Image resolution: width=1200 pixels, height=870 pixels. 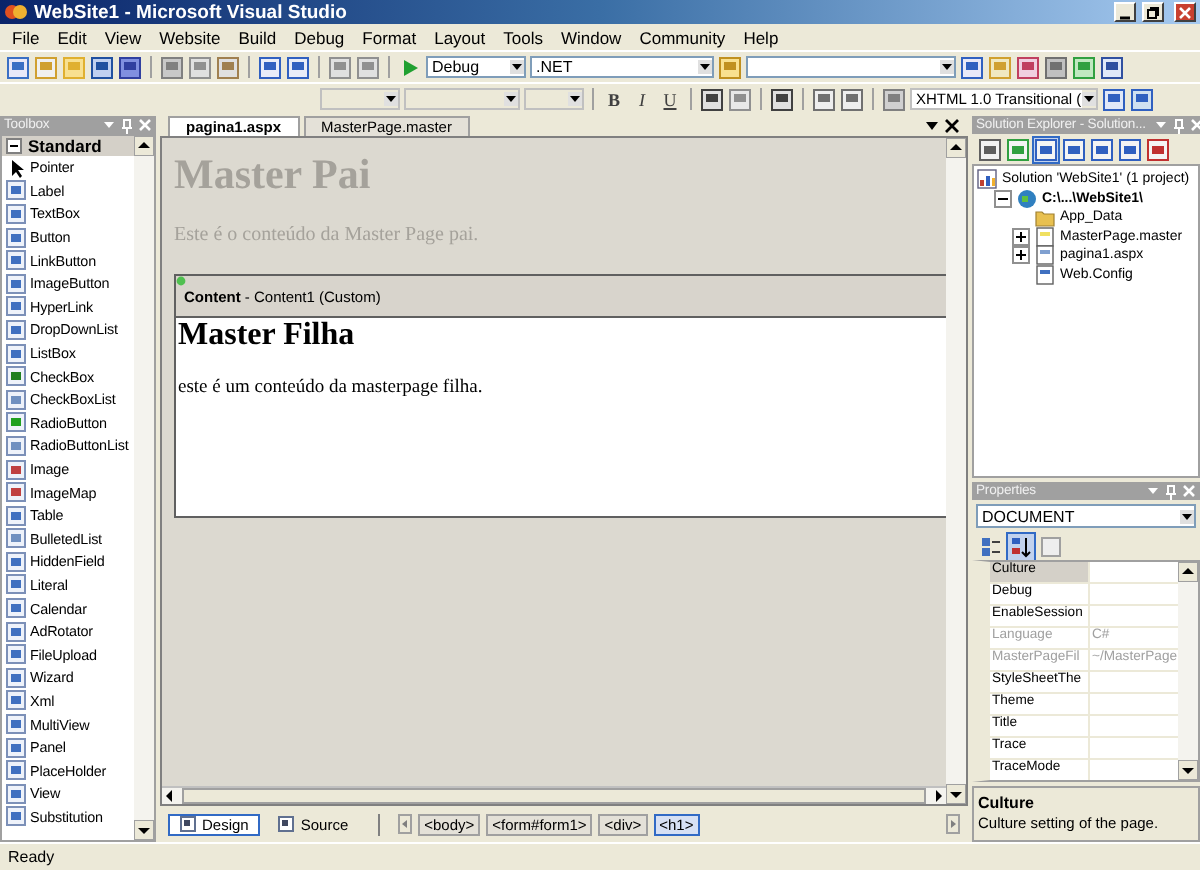 What do you see at coordinates (319, 37) in the screenshot?
I see `menu-item: Debug` at bounding box center [319, 37].